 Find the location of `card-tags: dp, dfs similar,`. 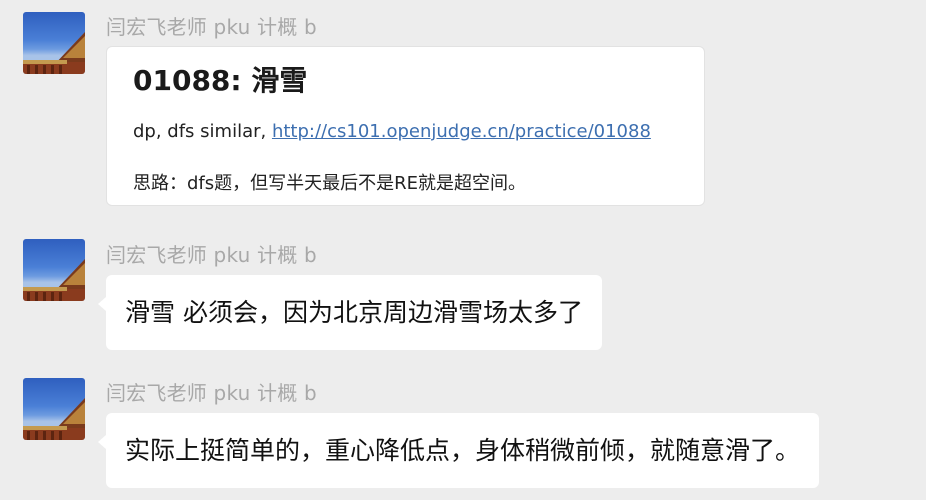

card-tags: dp, dfs similar, is located at coordinates (202, 131).